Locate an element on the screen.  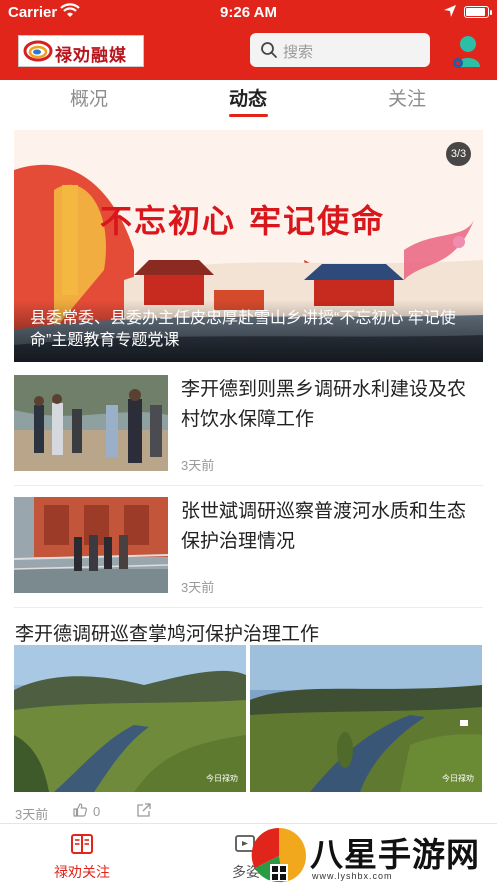
tabbar-item-follow: 禄劝关注 is located at coordinates (82, 853).